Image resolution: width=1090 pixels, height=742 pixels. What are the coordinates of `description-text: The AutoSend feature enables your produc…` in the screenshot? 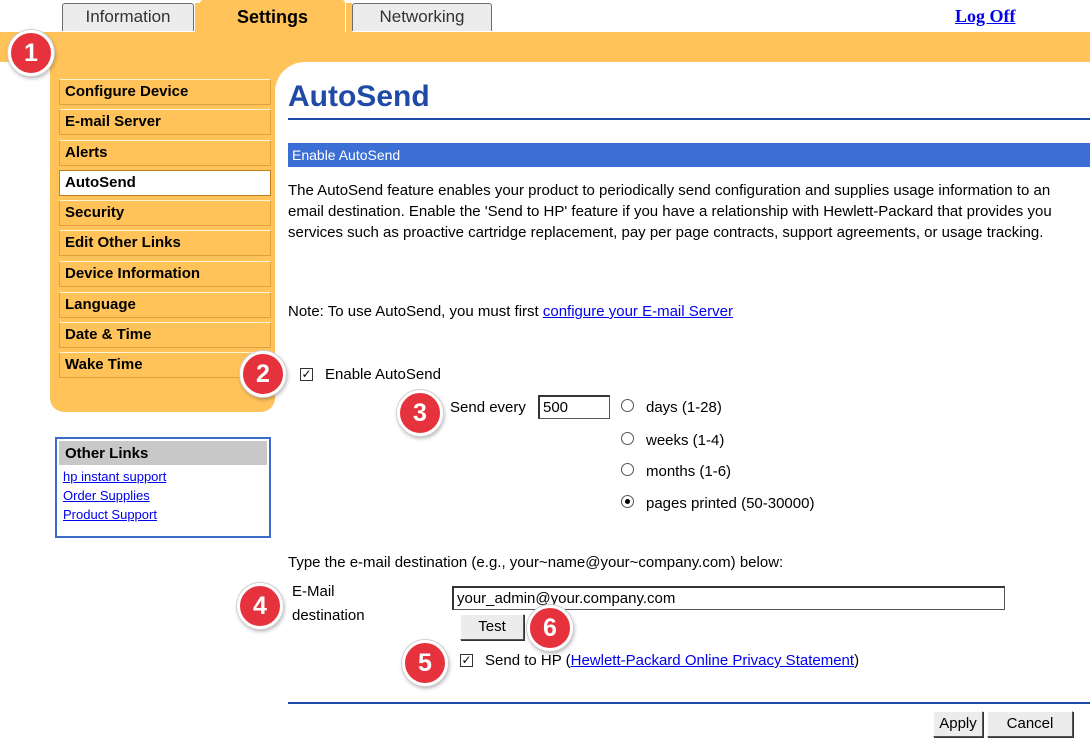 It's located at (670, 211).